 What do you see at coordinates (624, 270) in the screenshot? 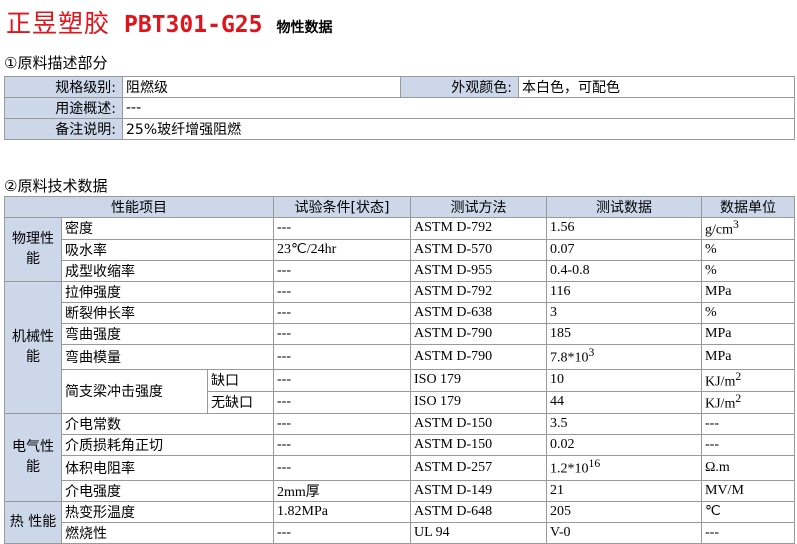
I see `data-value: 0.4-0.8` at bounding box center [624, 270].